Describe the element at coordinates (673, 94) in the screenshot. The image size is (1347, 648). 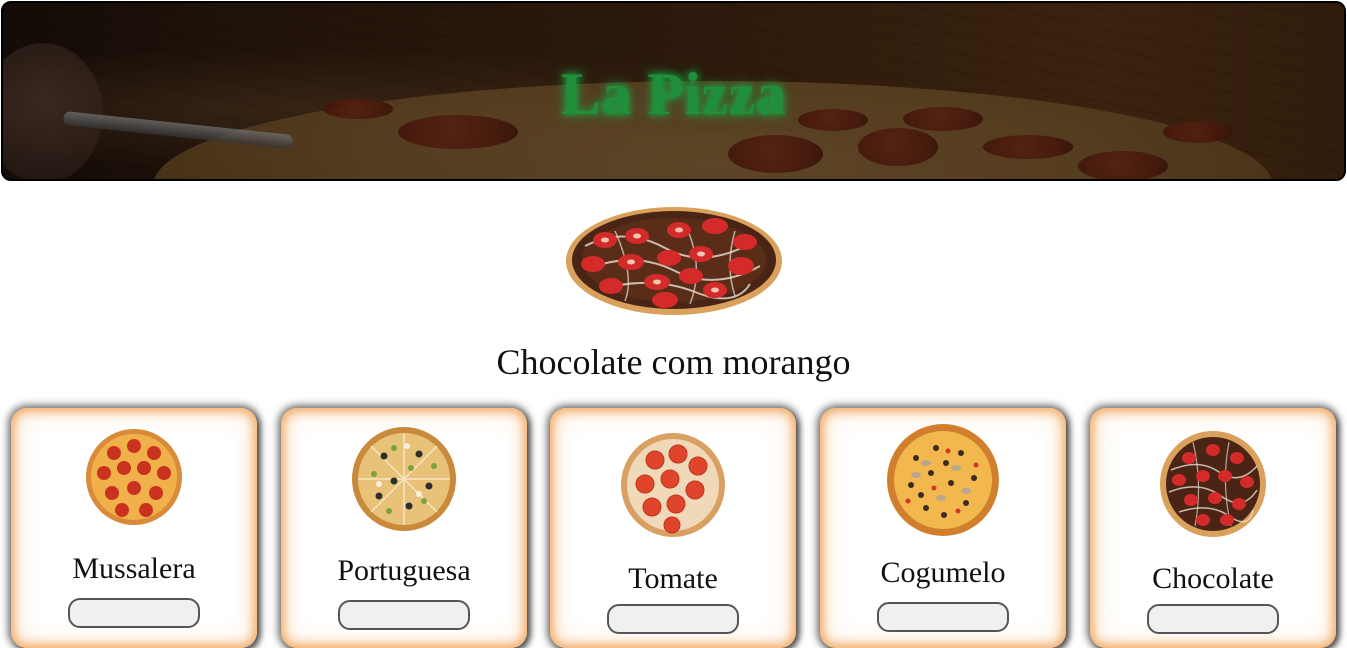
I see `site-title: La Pizza` at that location.